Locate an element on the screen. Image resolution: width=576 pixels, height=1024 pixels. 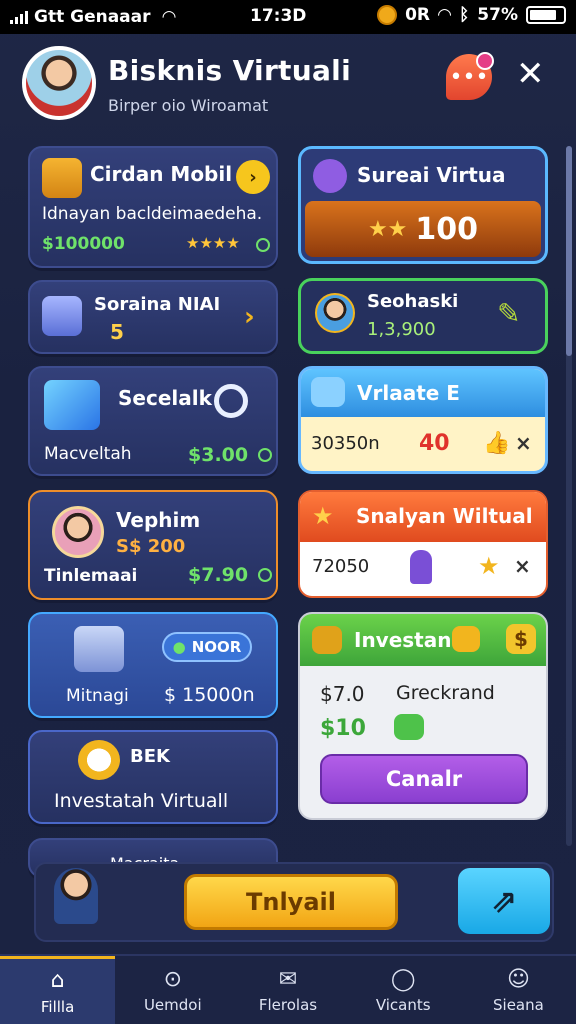
pen-icon is located at coordinates (72, 405).